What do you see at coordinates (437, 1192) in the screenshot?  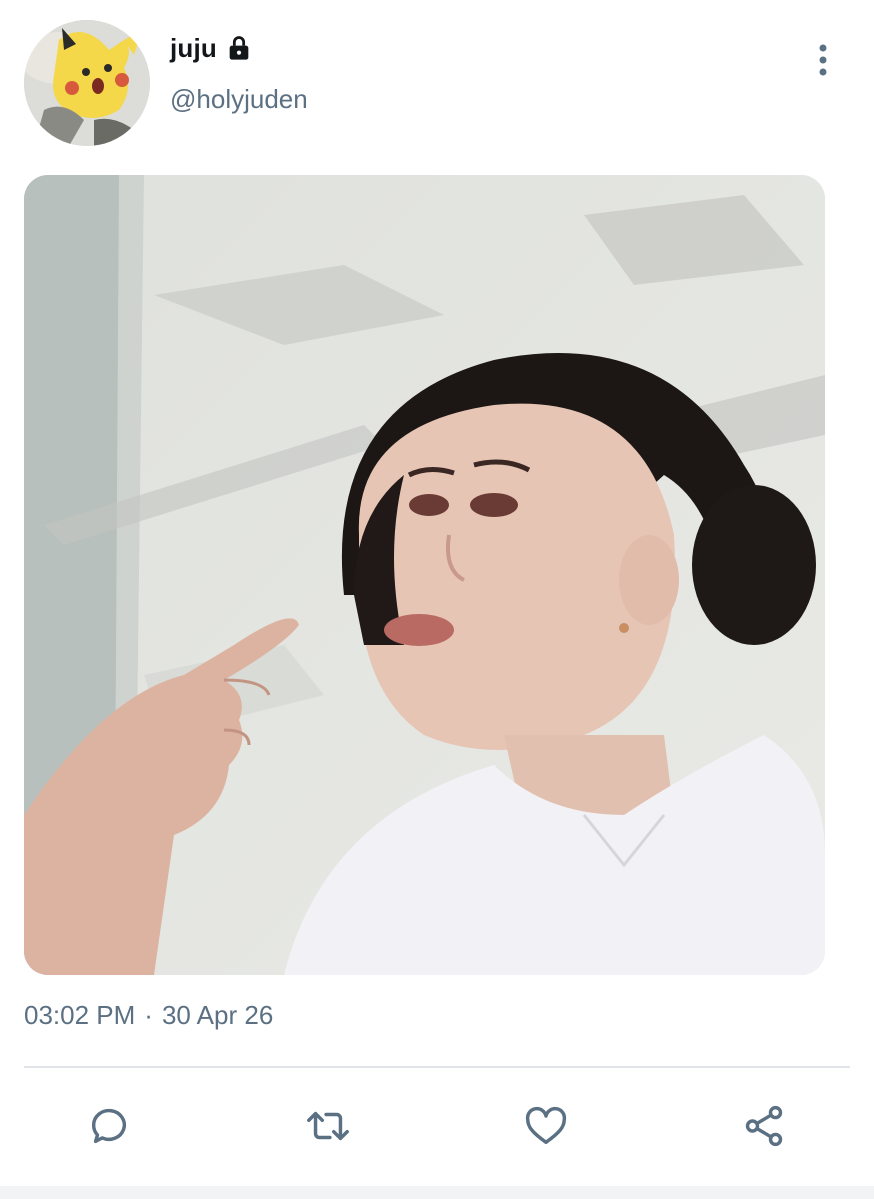 I see `bottom-edge` at bounding box center [437, 1192].